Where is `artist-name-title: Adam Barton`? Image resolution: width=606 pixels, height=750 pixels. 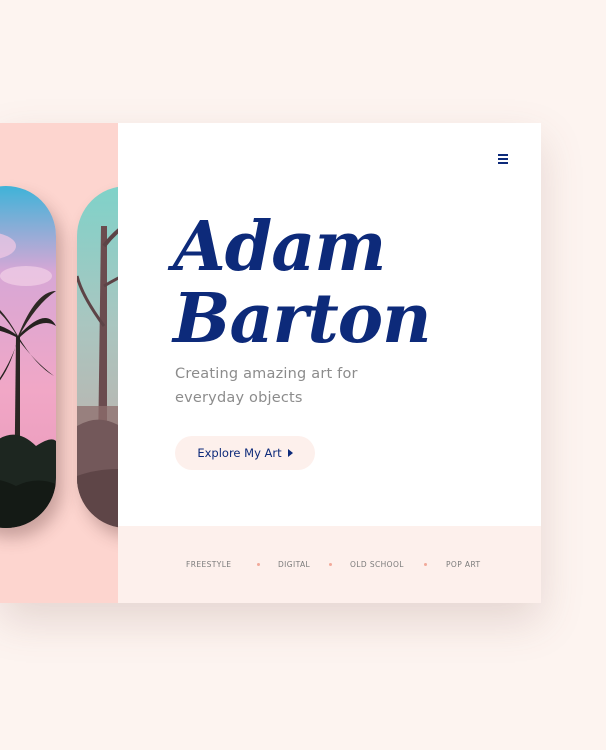
artist-name-title: Adam Barton is located at coordinates (302, 283).